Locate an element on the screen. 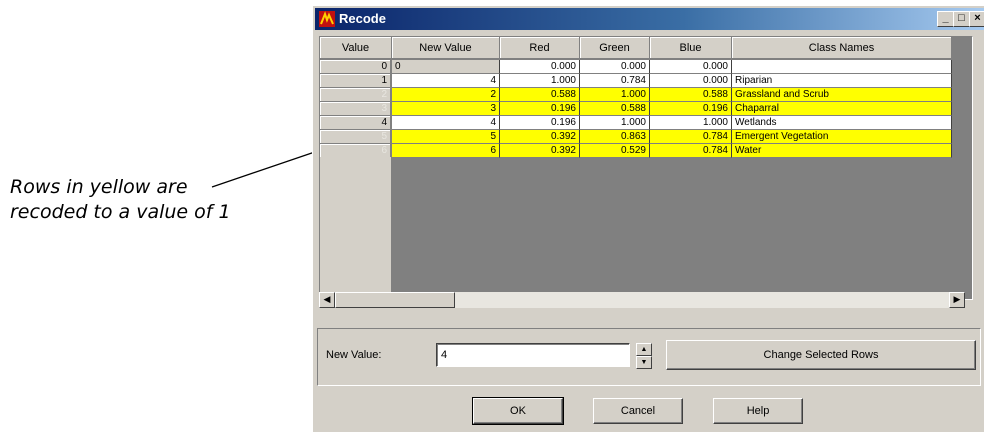 The width and height of the screenshot is (984, 432). maximize-button: □ is located at coordinates (961, 19).